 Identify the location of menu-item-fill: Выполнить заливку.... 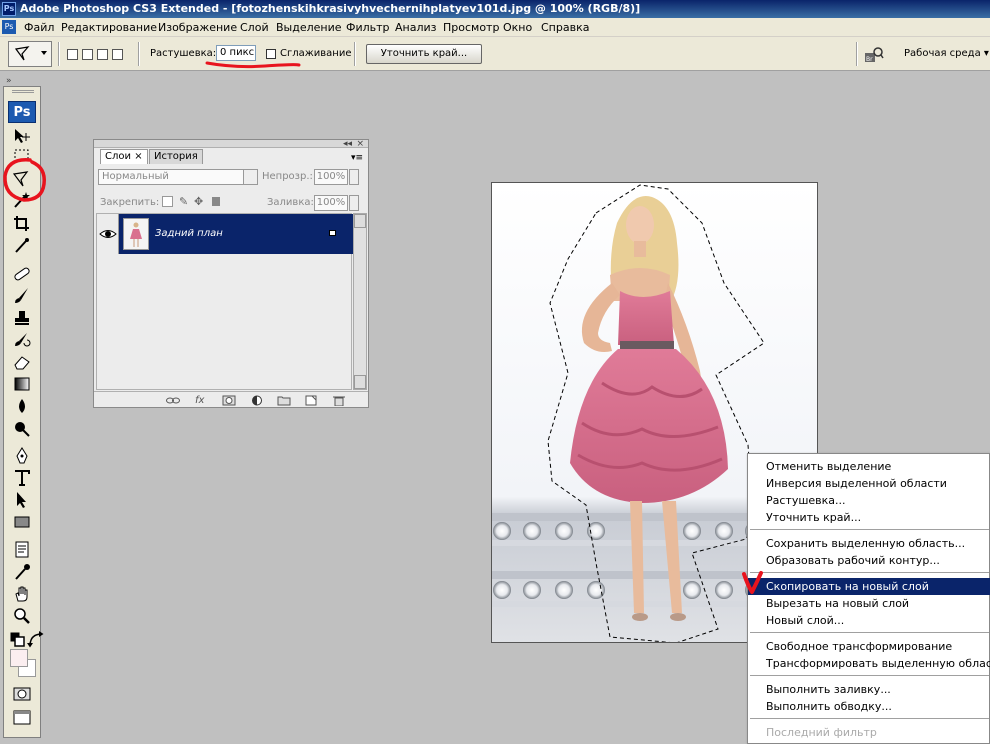
(869, 689).